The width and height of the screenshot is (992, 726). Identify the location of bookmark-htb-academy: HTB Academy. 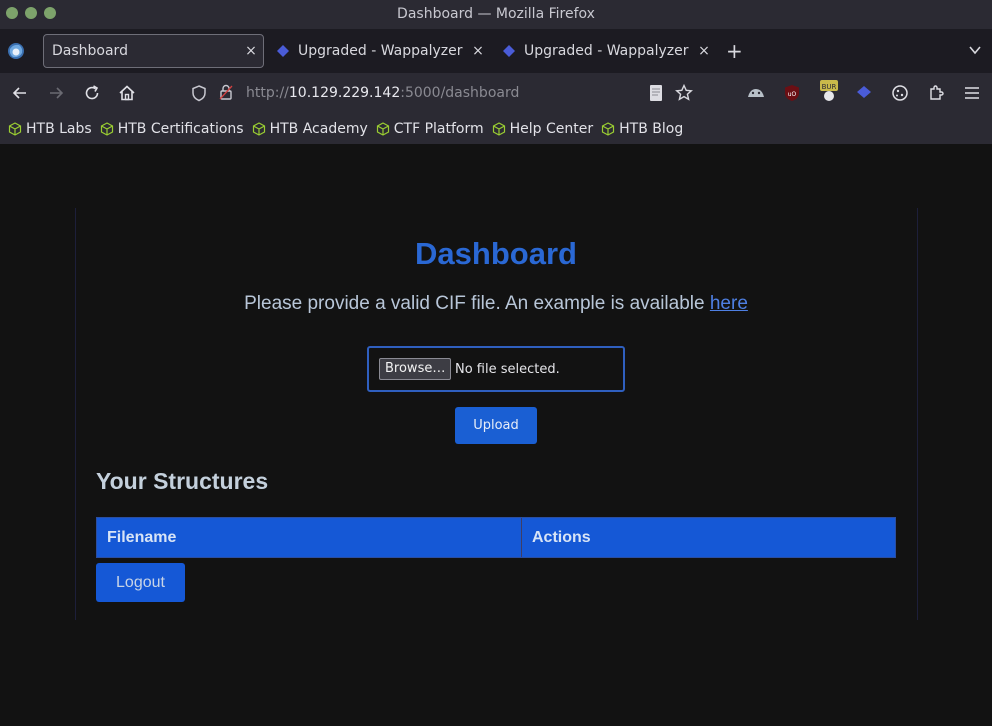
(310, 129).